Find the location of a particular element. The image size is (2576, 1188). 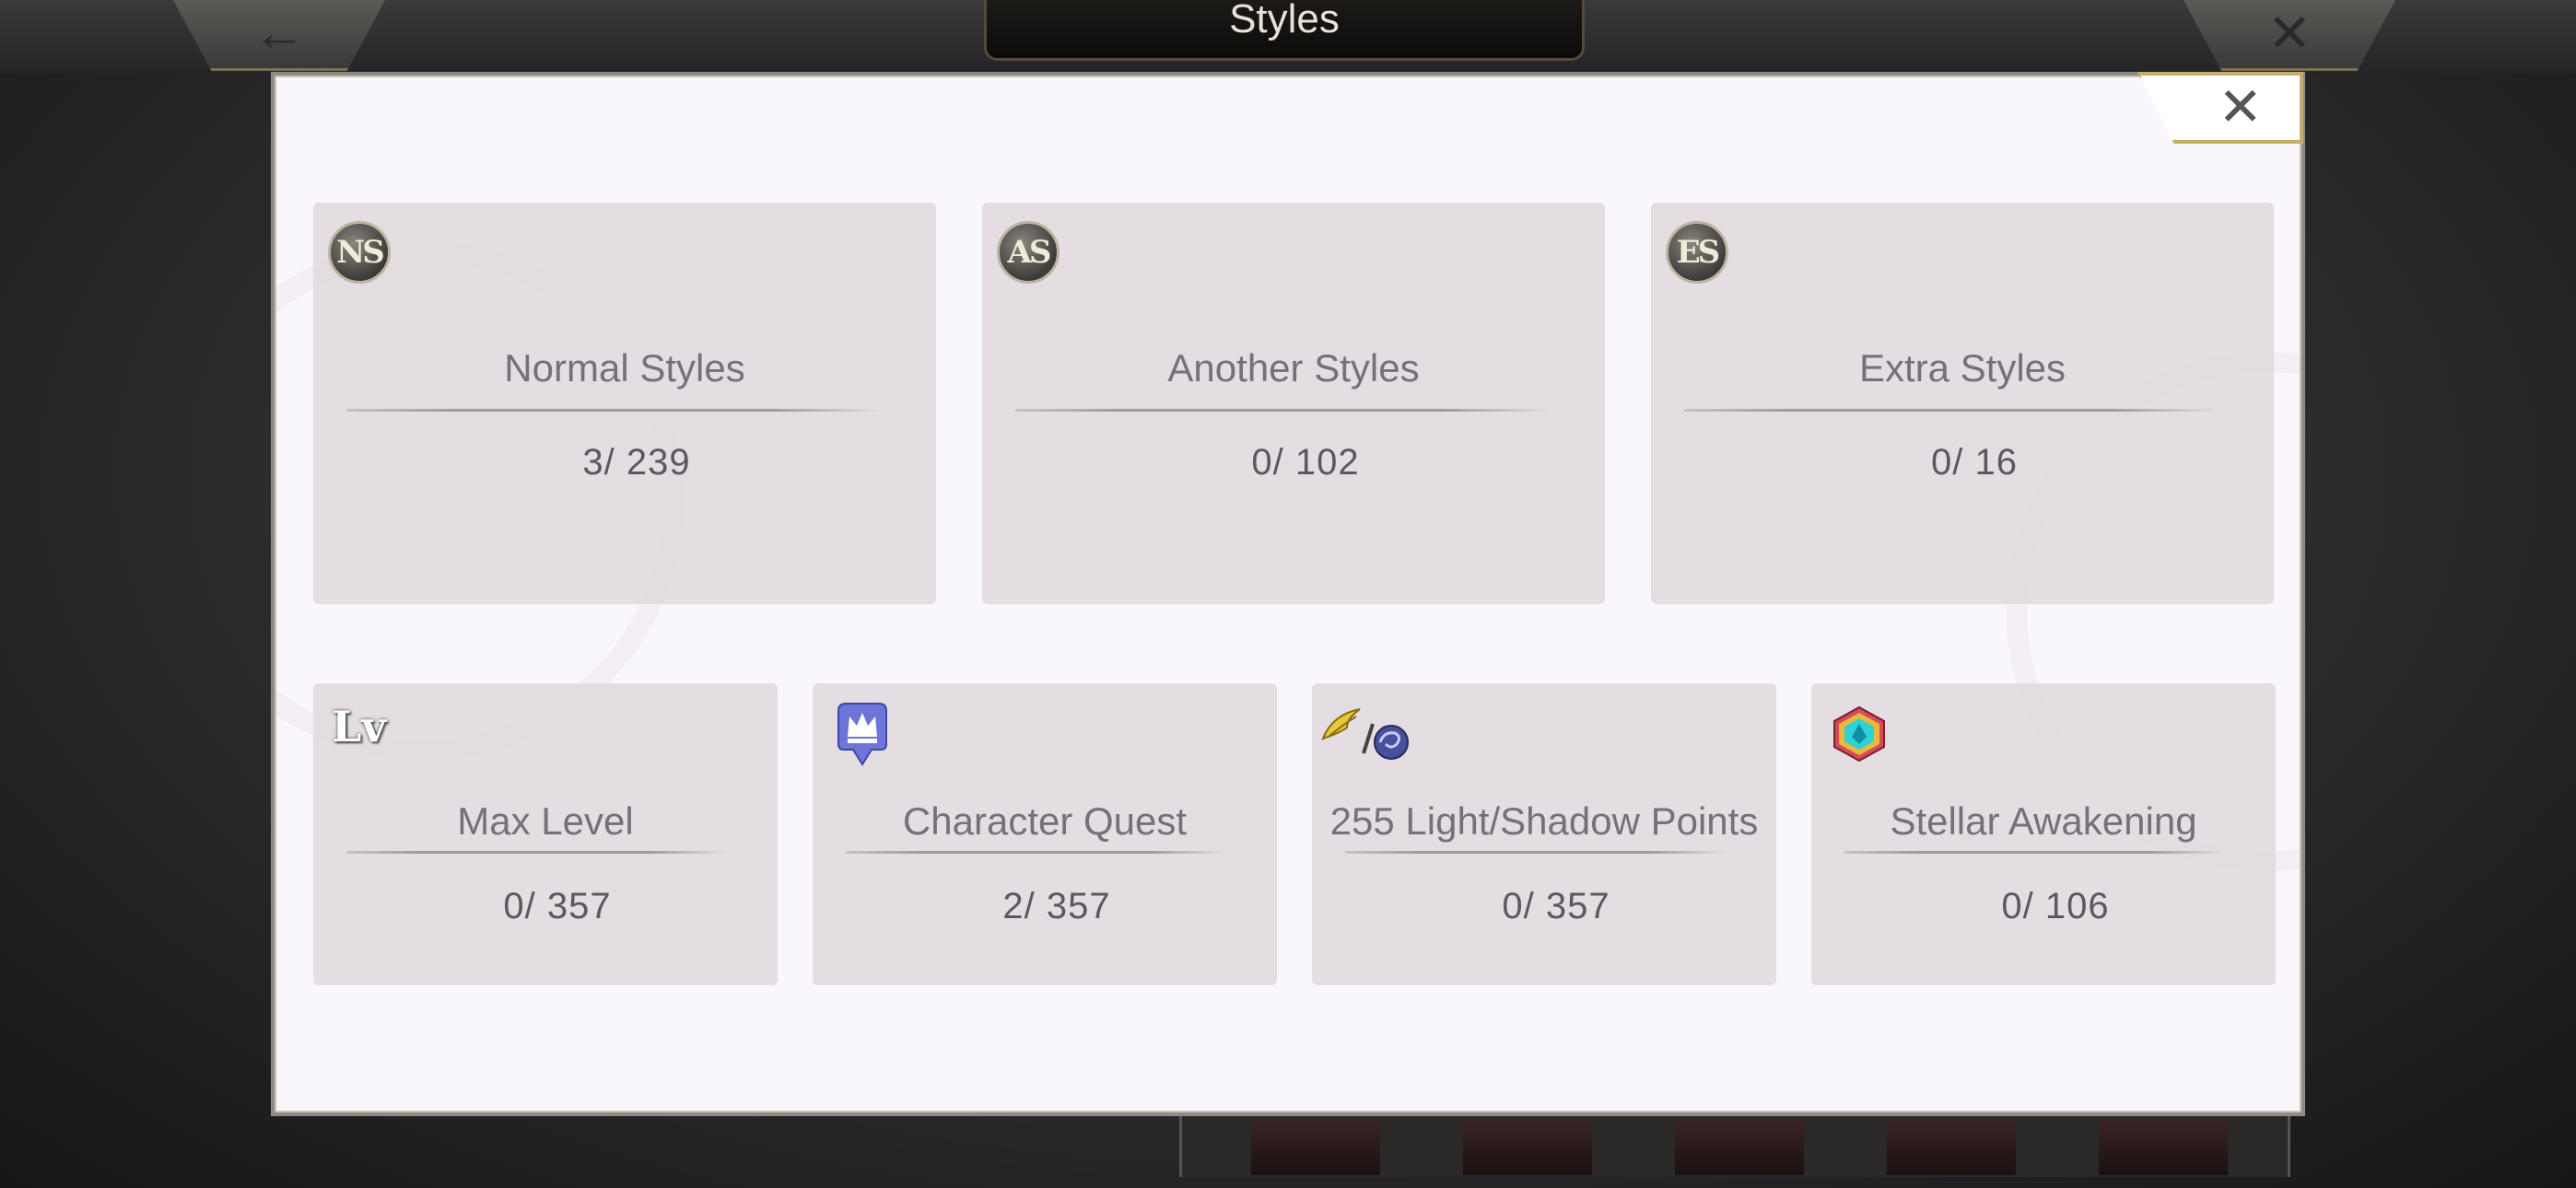

card-label: Max Level is located at coordinates (545, 821).